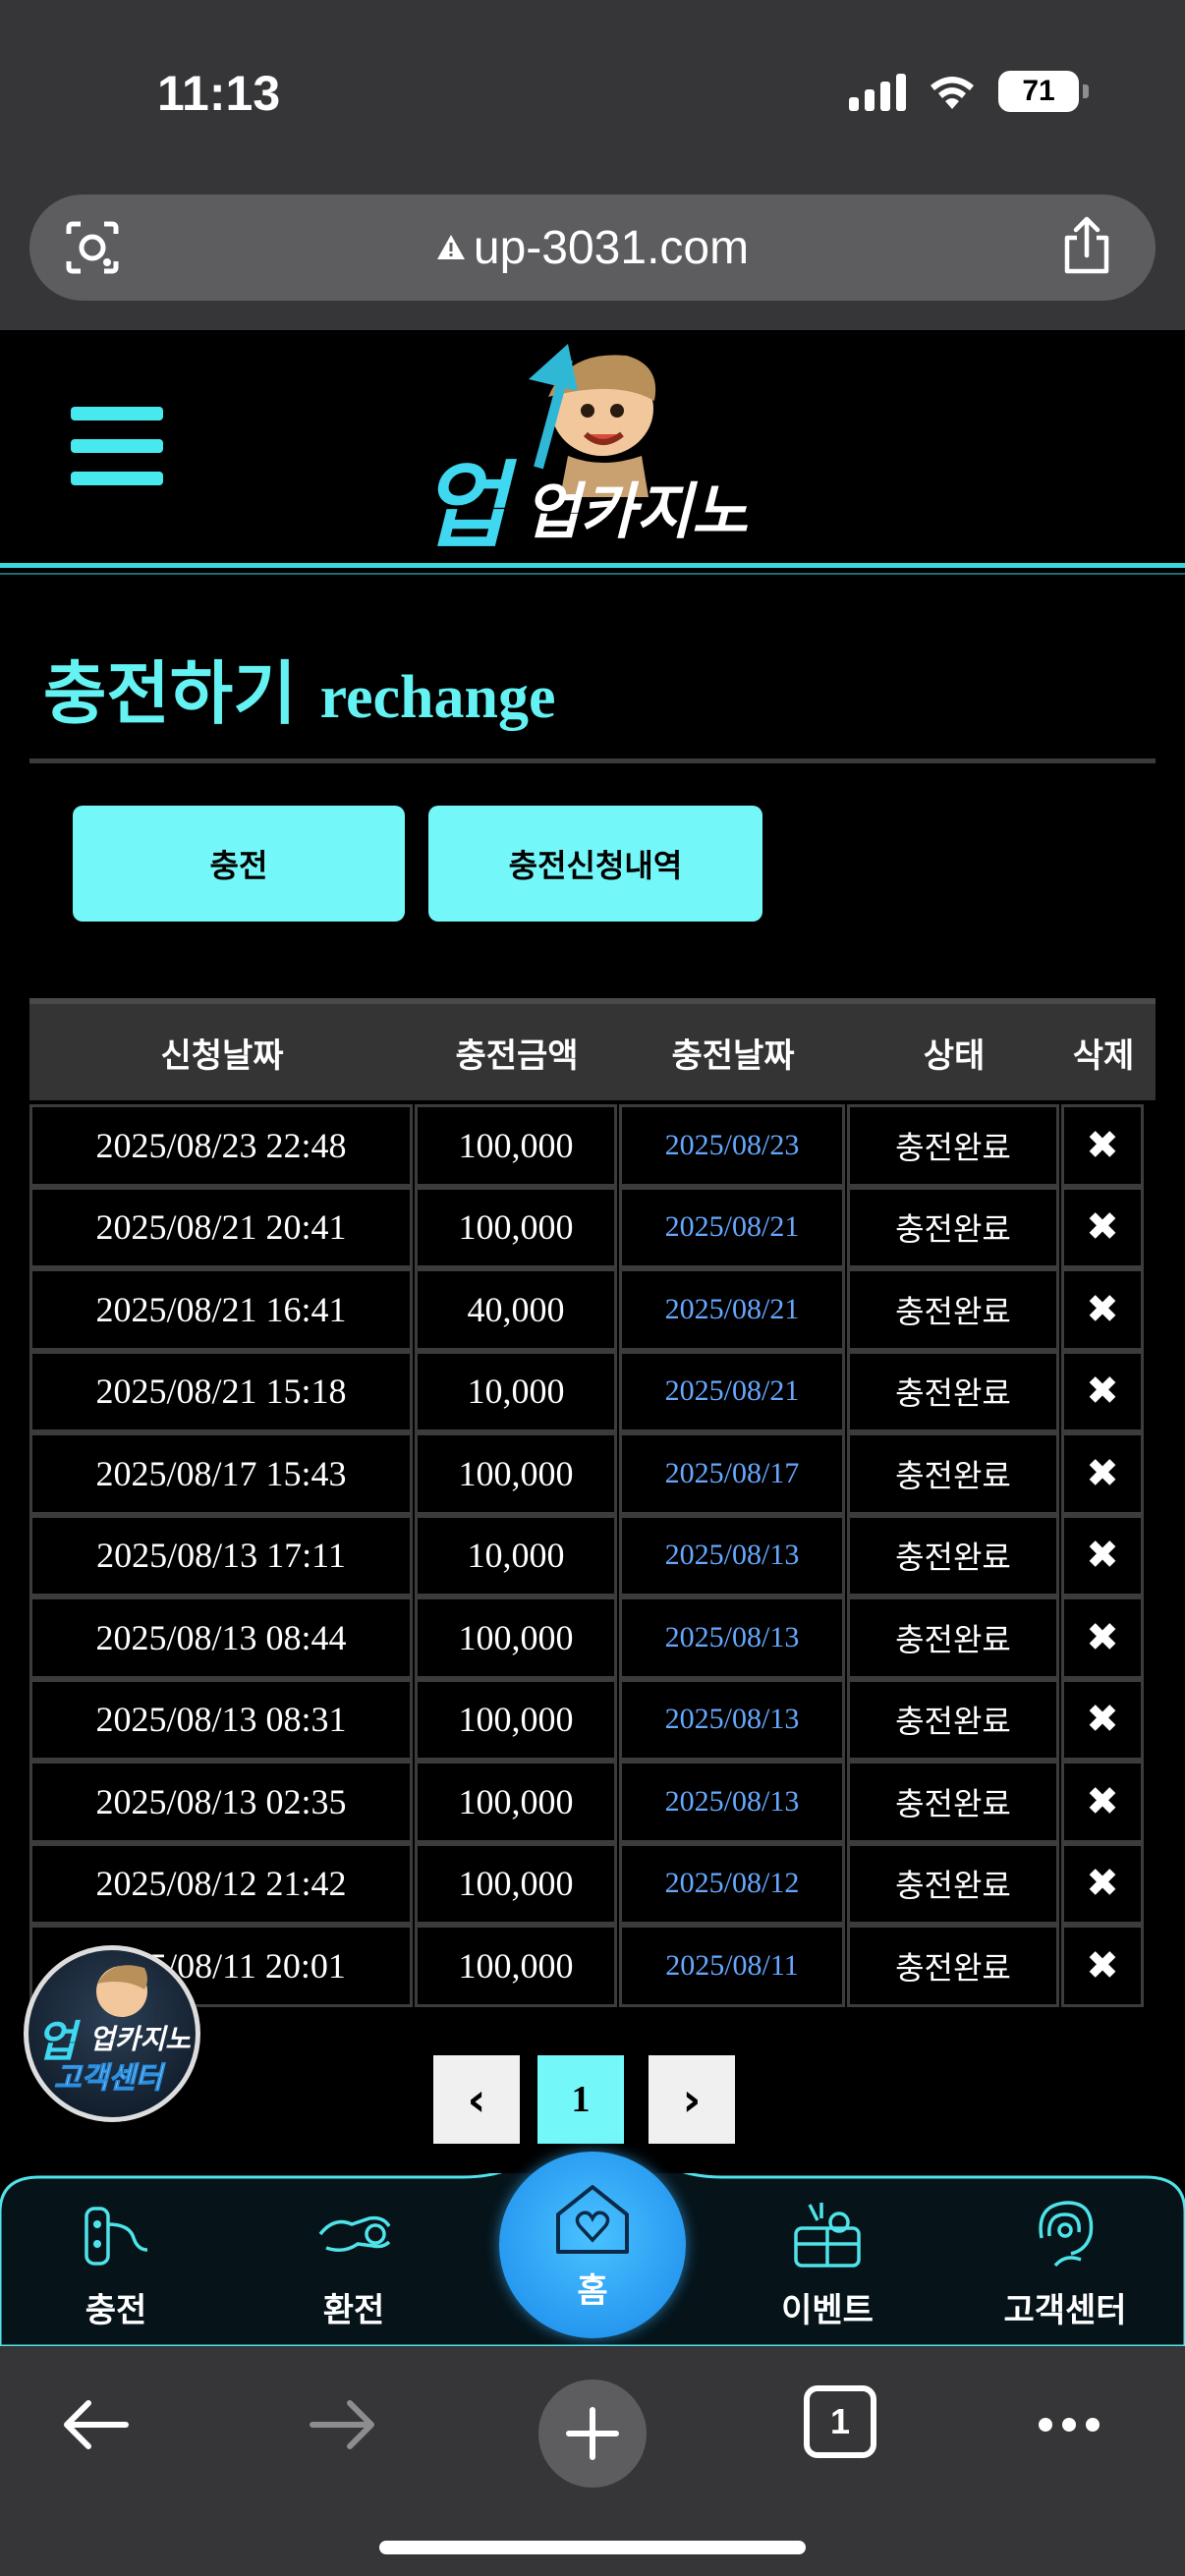 This screenshot has height=2576, width=1185. I want to click on cell-charged-date: 2025/08/12, so click(732, 1883).